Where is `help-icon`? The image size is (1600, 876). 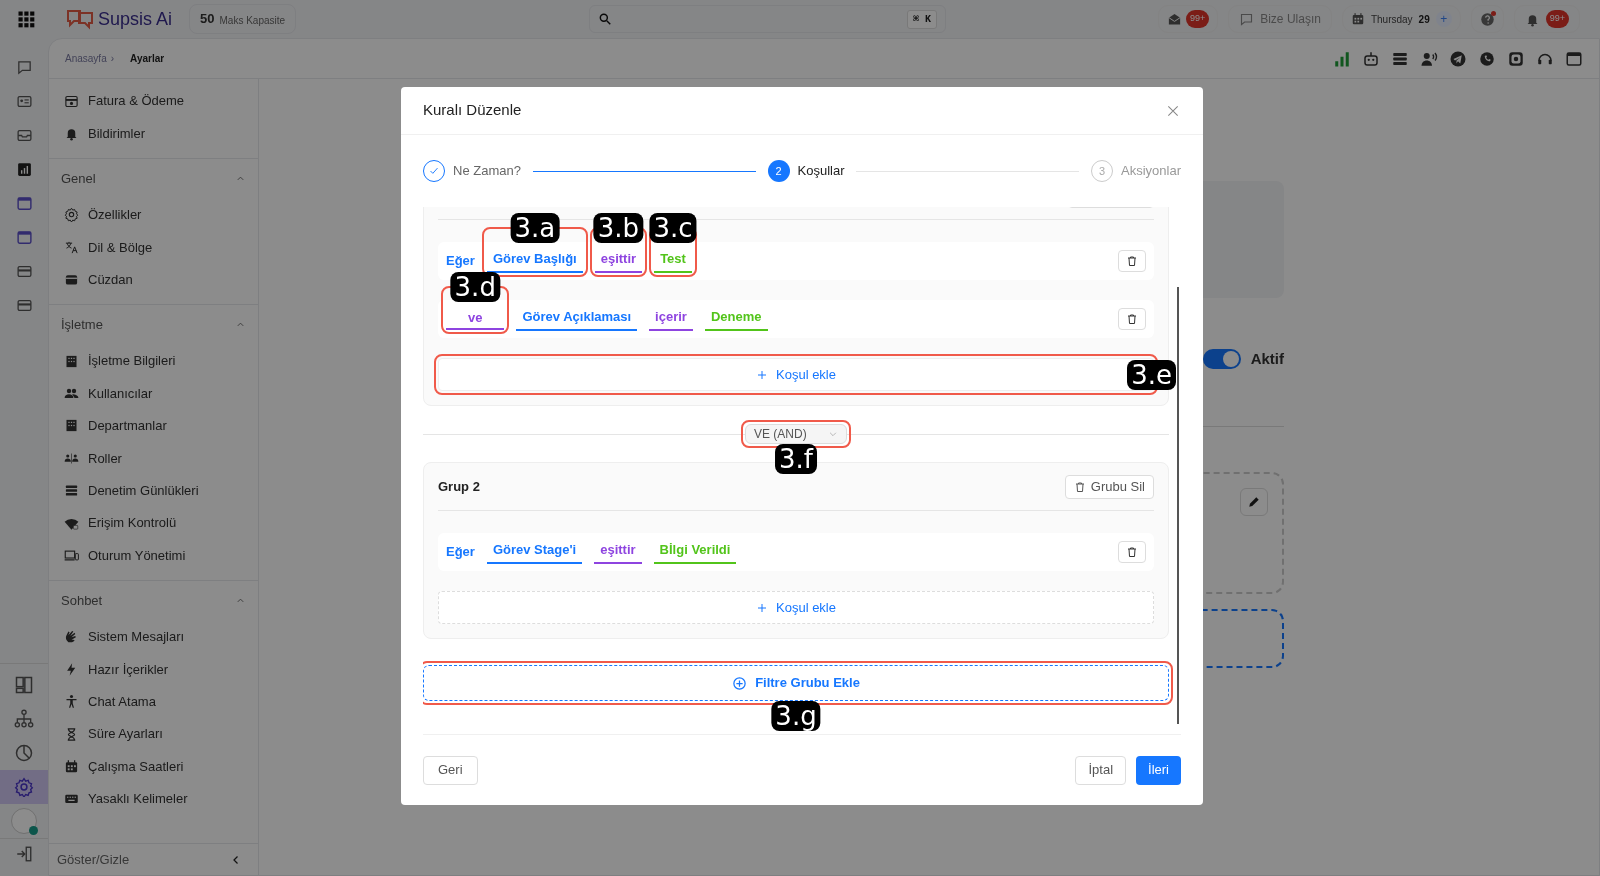
help-icon is located at coordinates (1487, 19).